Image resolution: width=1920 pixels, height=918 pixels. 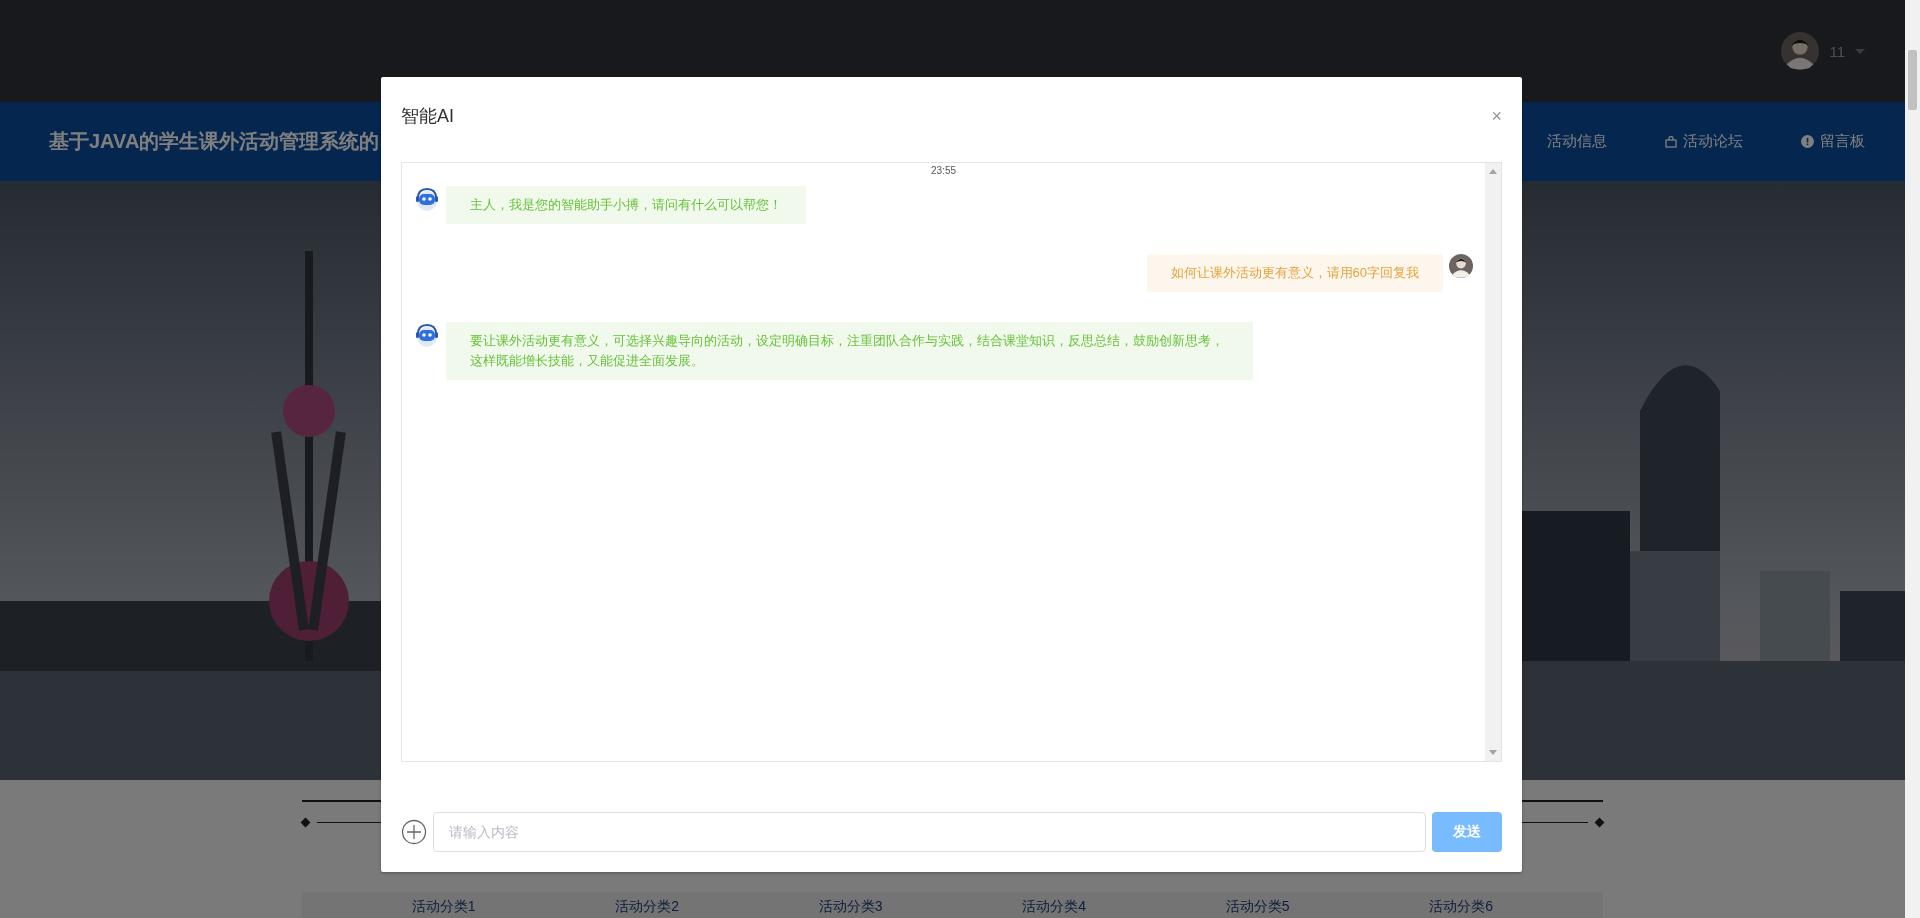 I want to click on caret-icon, so click(x=1860, y=51).